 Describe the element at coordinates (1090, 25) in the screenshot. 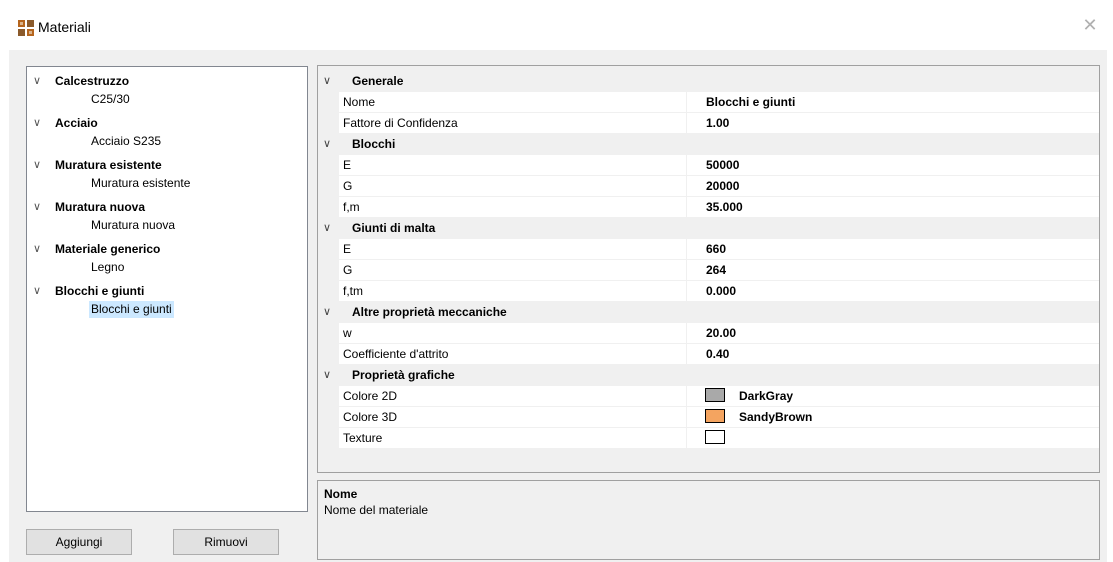

I see `close-icon: ✕` at that location.